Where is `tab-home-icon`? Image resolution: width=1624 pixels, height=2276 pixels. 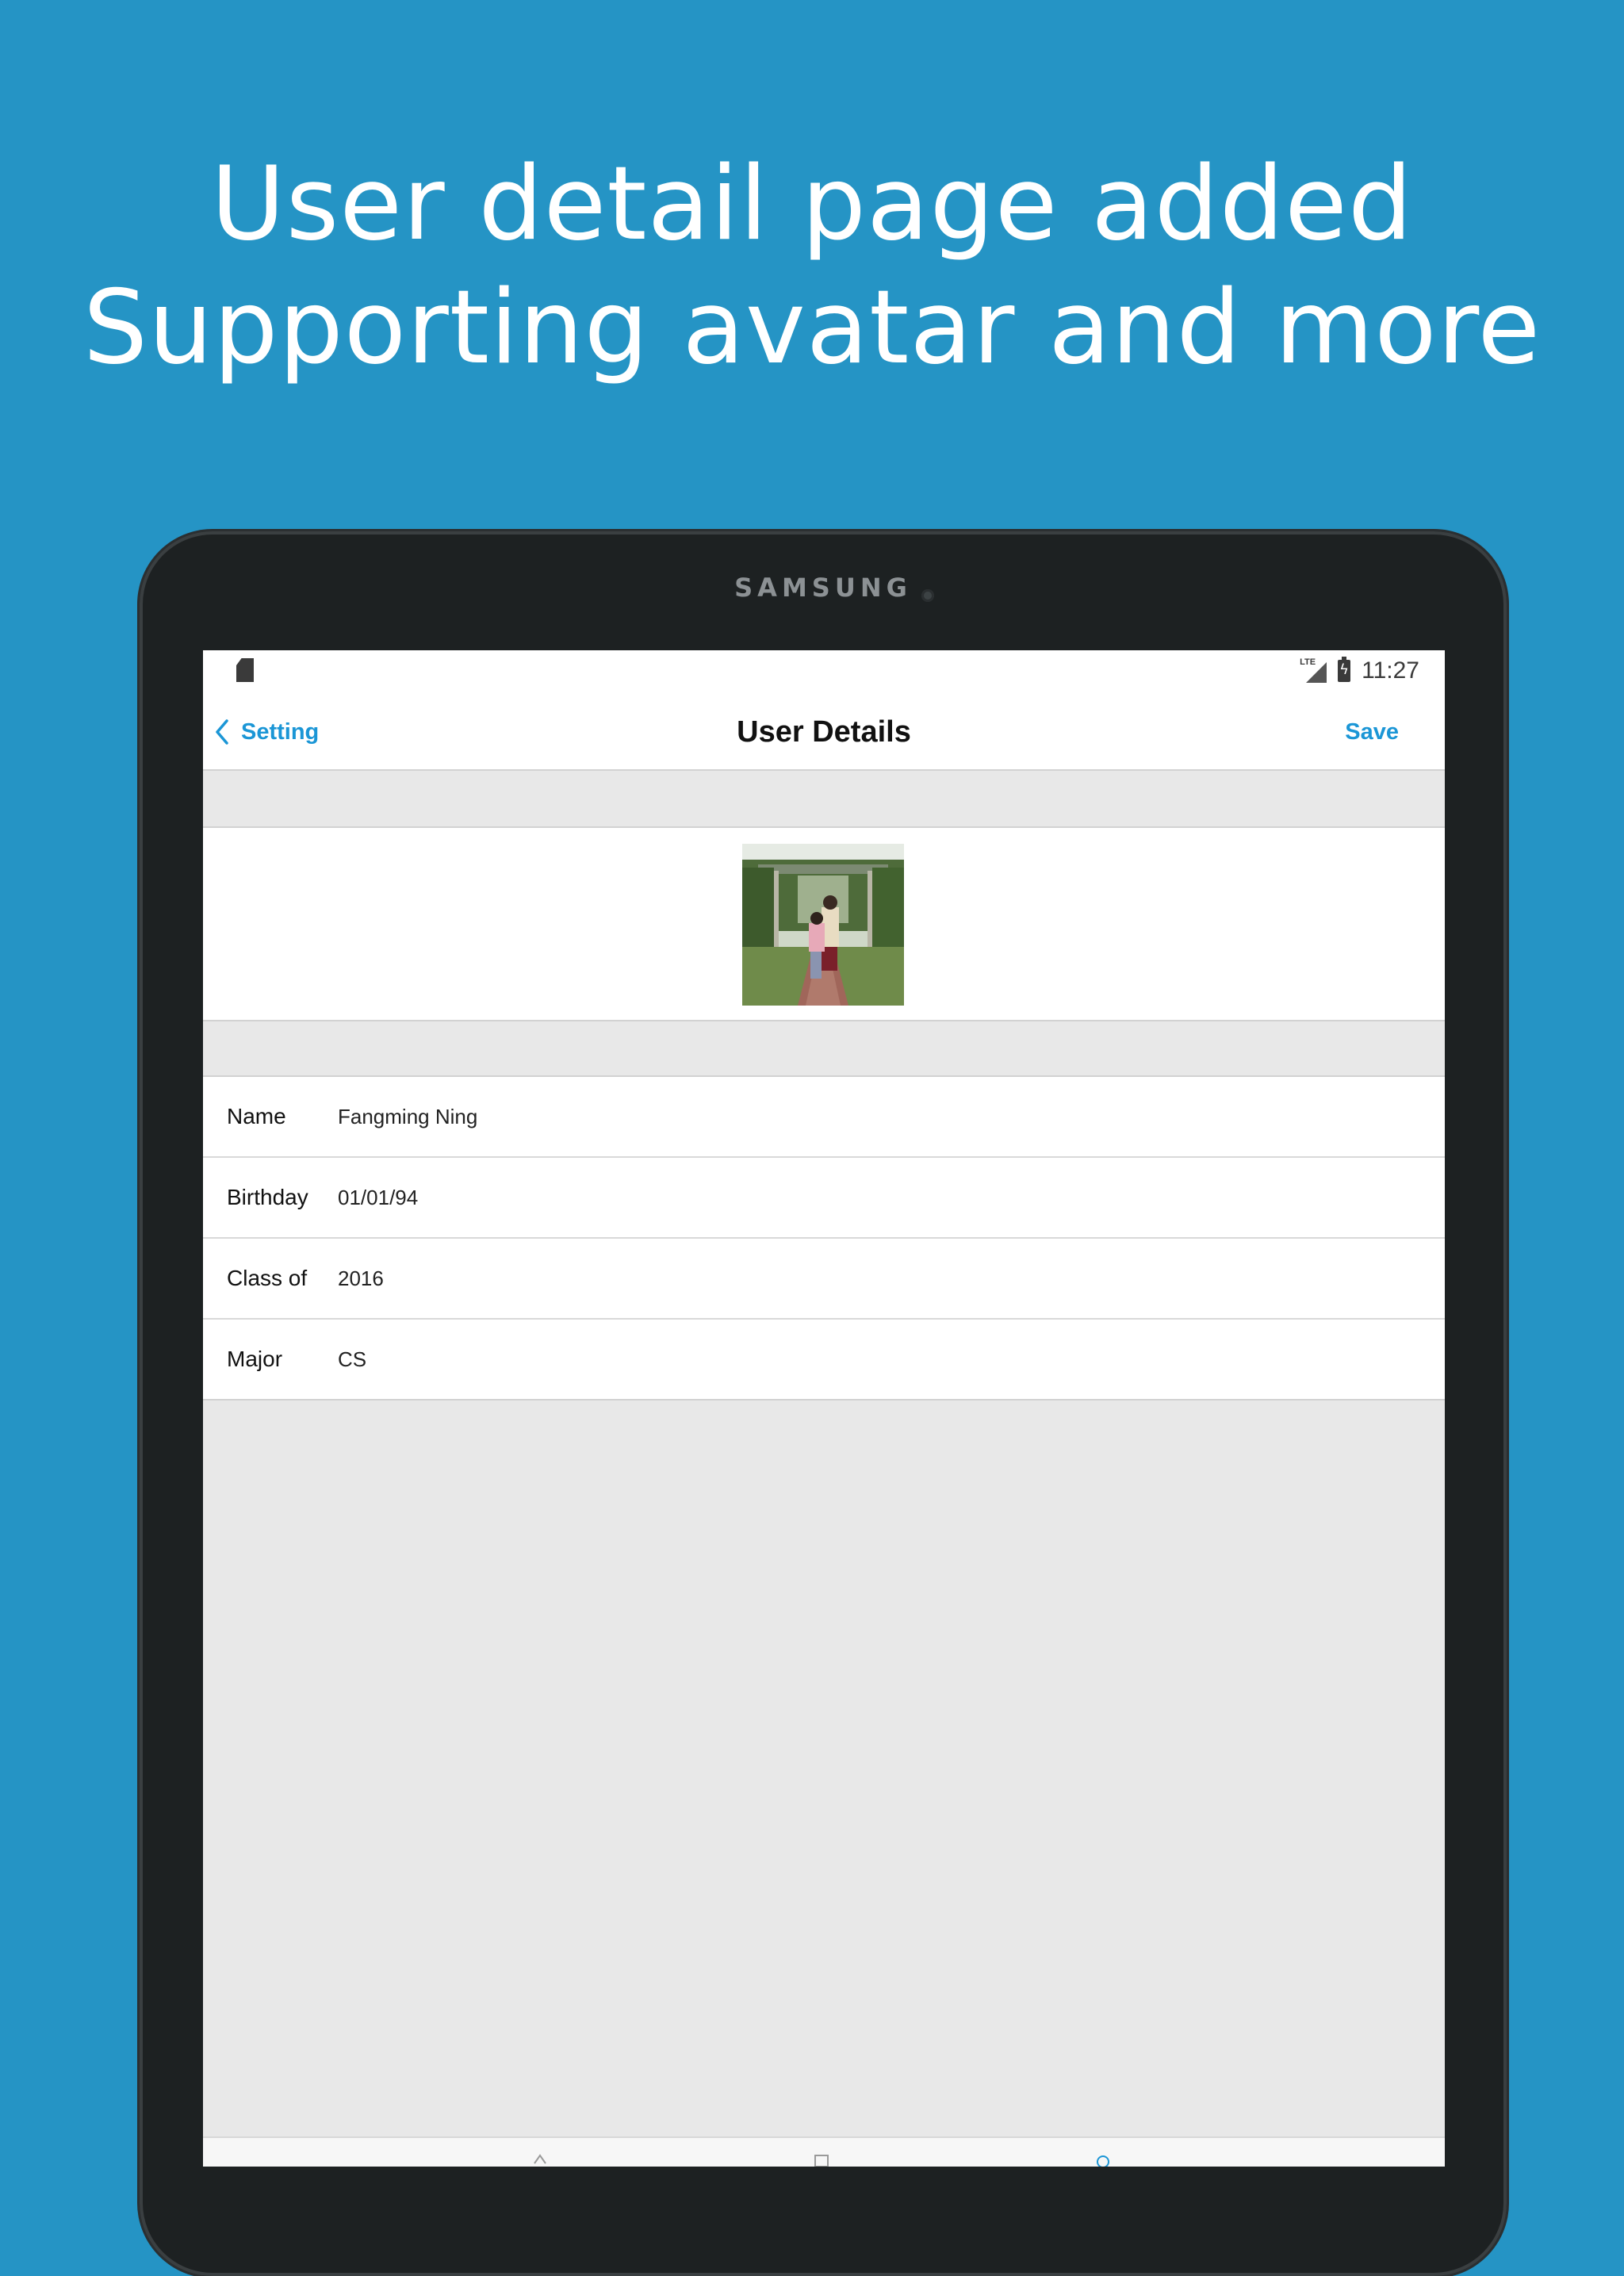
tab-home-icon is located at coordinates (540, 2159).